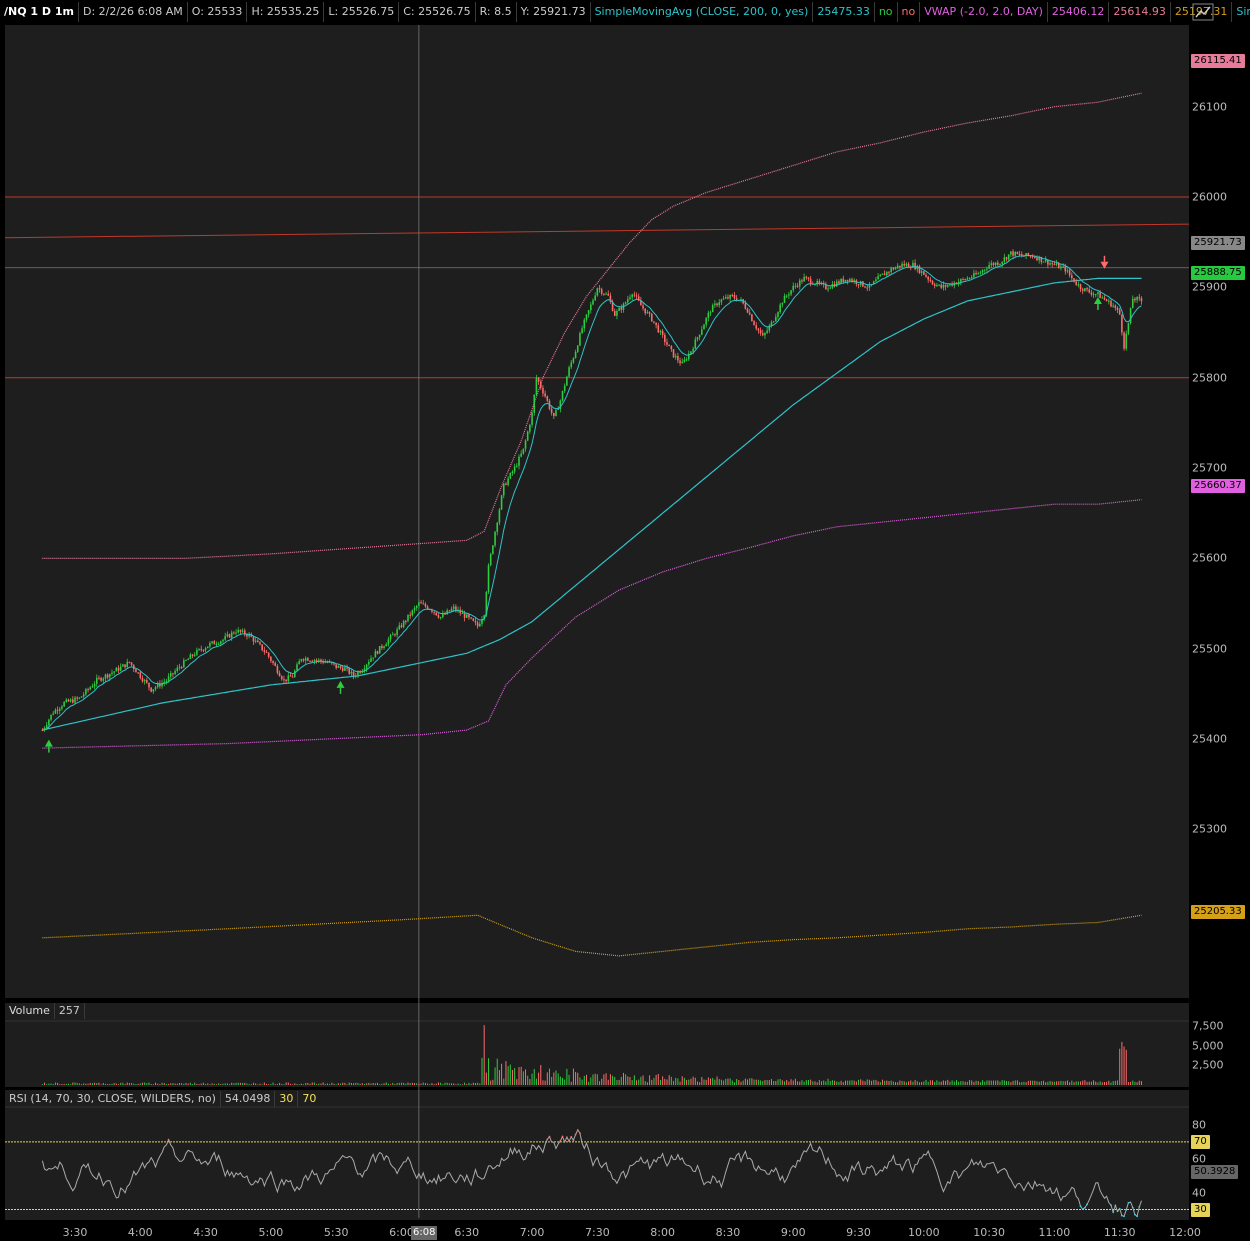  I want to click on lower-band-price-badge: 25205.33, so click(1218, 912).